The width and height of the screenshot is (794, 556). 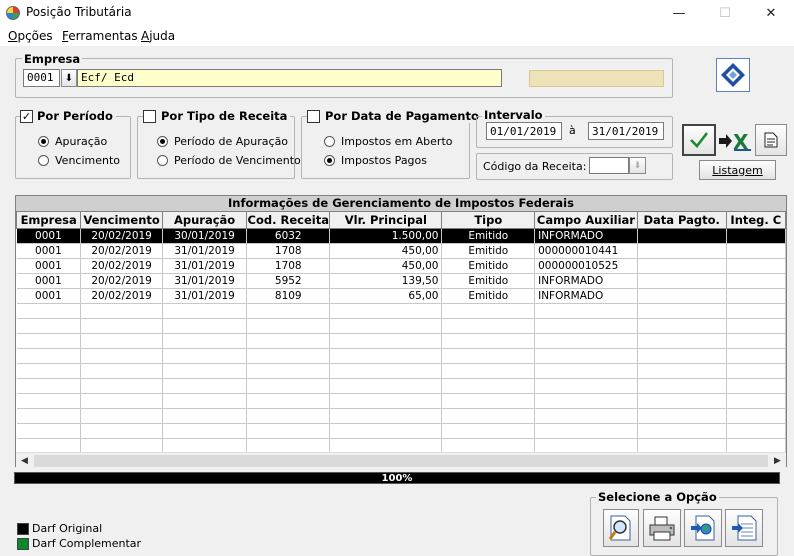 What do you see at coordinates (158, 36) in the screenshot?
I see `menu-ajuda: Ajuda` at bounding box center [158, 36].